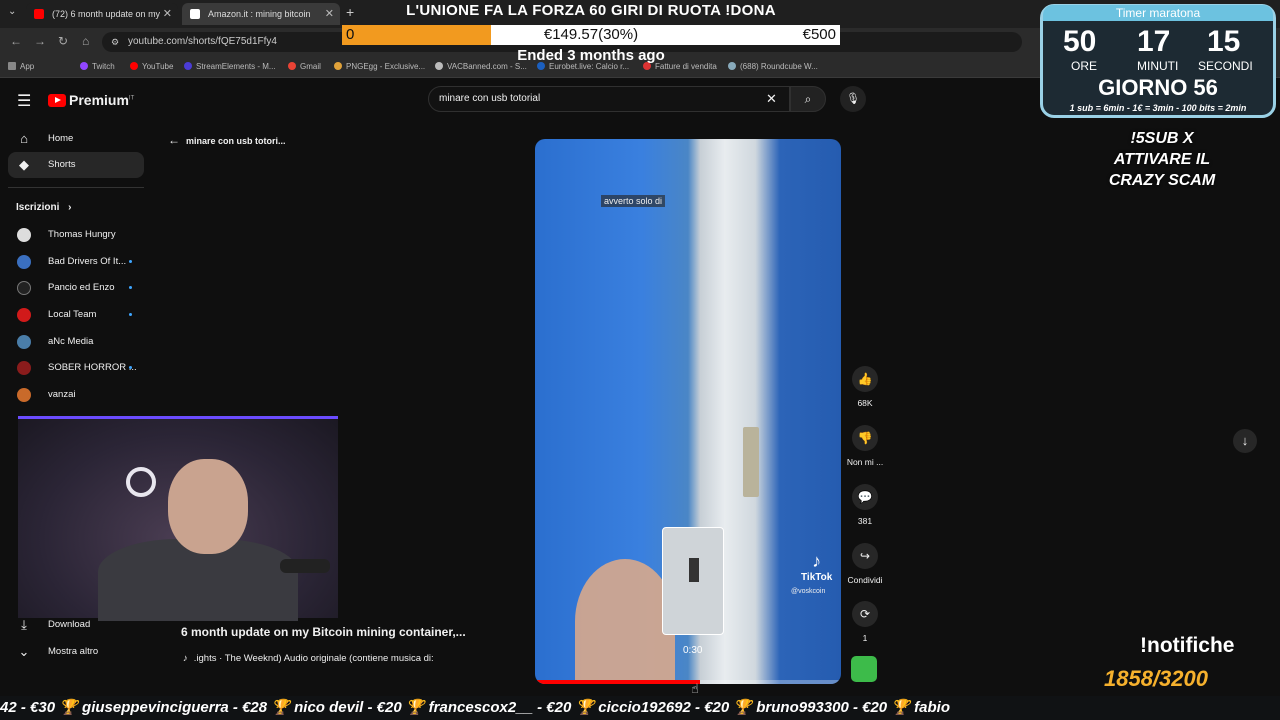 The height and width of the screenshot is (720, 1280). I want to click on thumbs-up-icon: 👍, so click(865, 379).